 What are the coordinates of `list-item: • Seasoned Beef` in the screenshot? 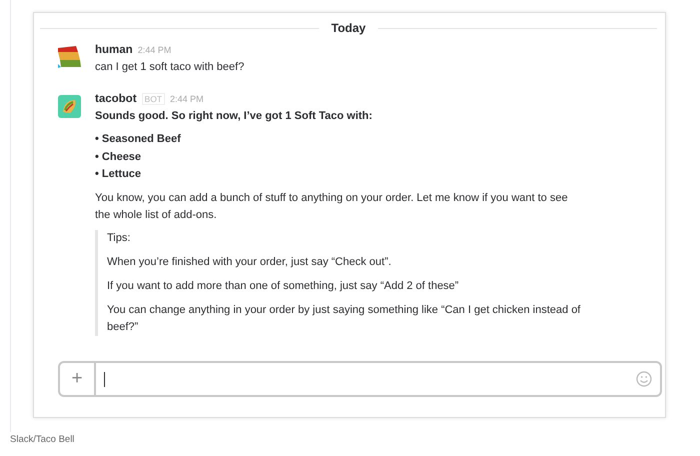 It's located at (138, 139).